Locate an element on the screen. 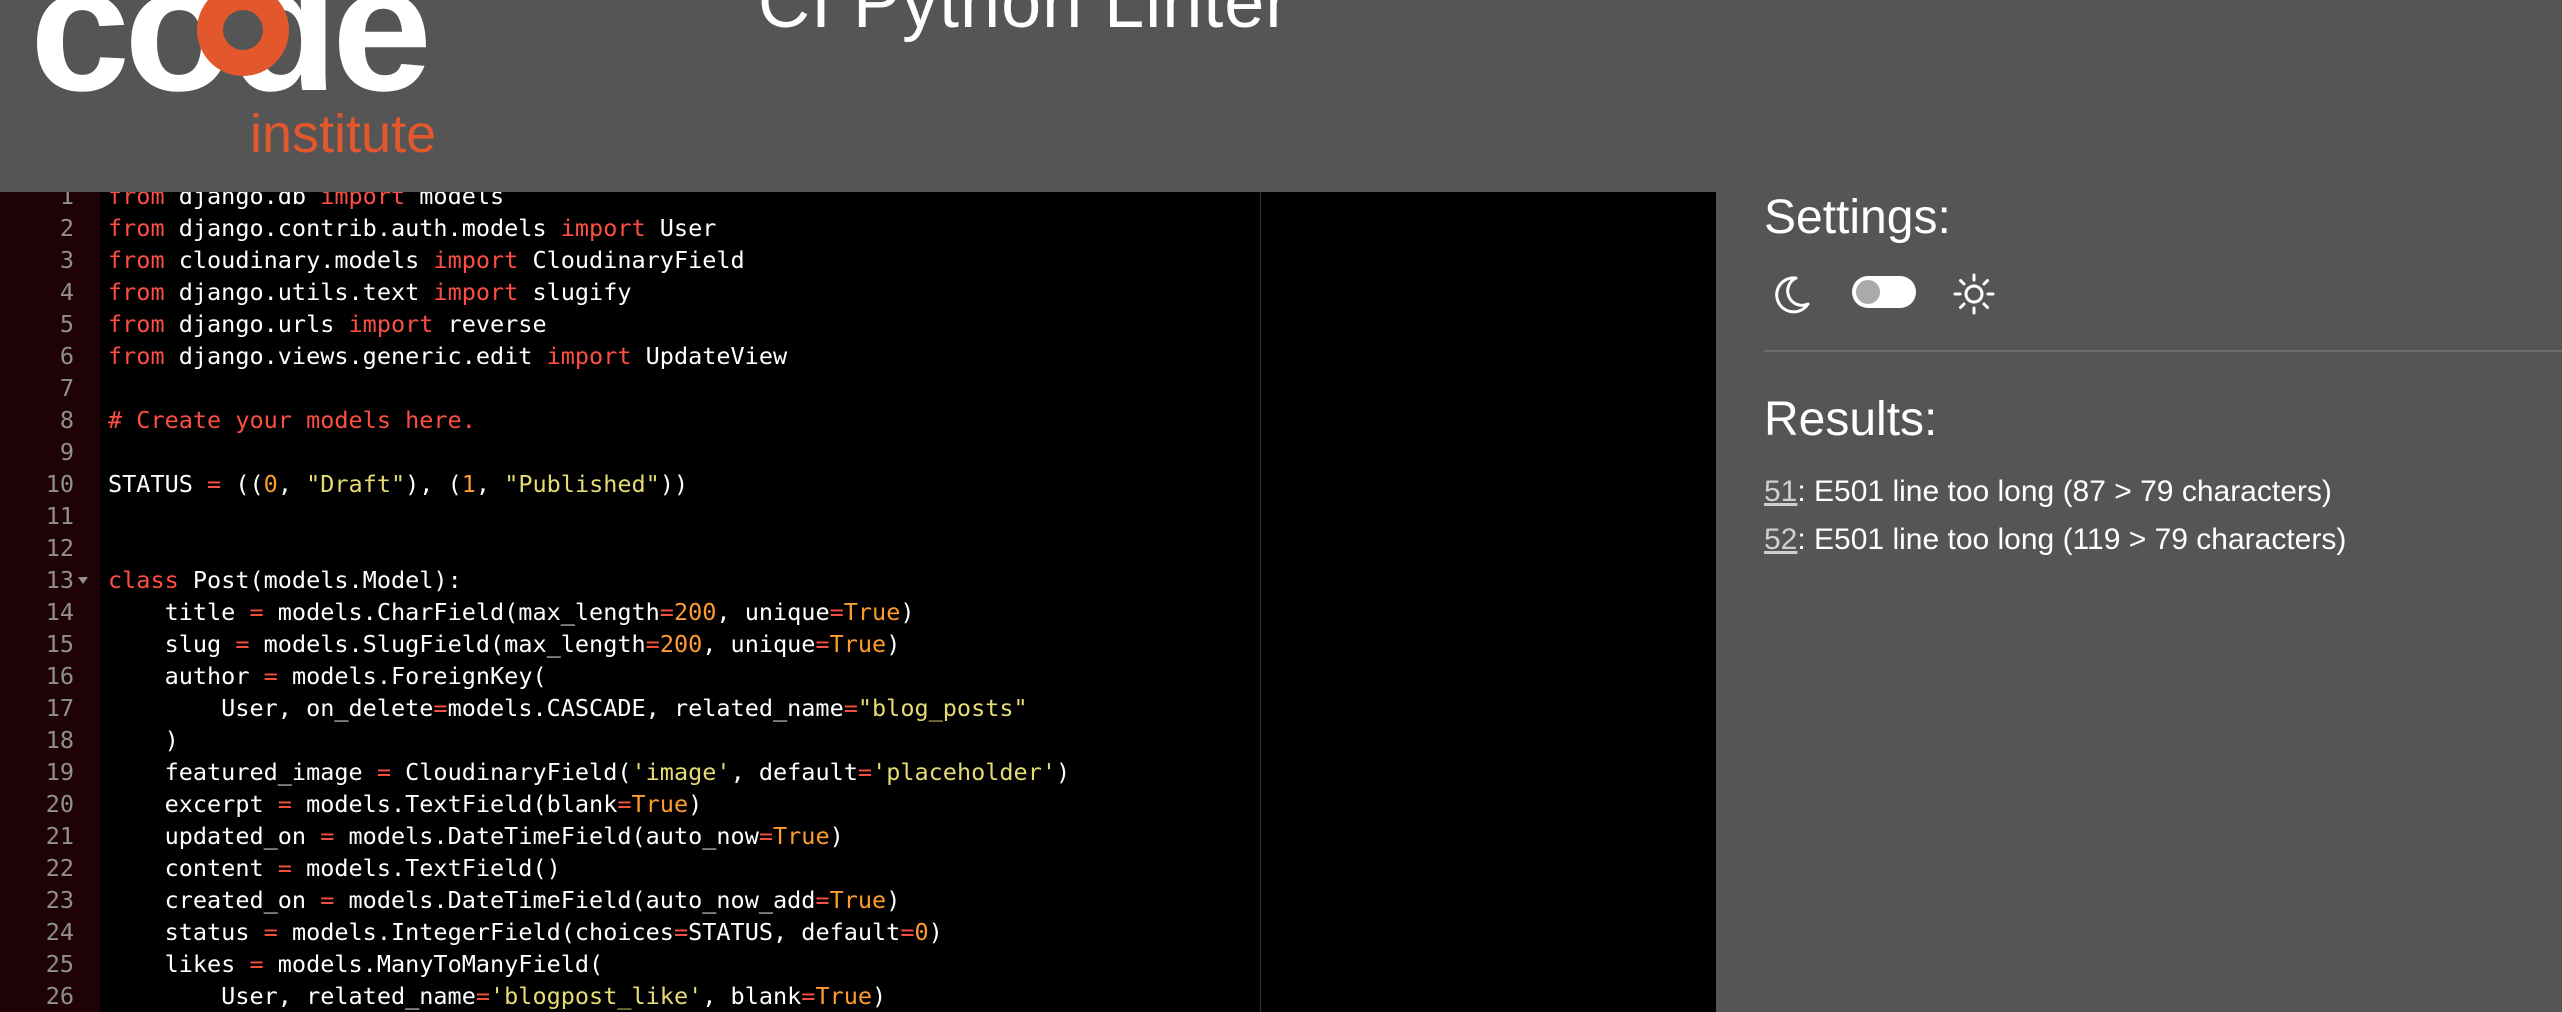 The height and width of the screenshot is (1012, 2562). code-token: User, related_name is located at coordinates (292, 996).